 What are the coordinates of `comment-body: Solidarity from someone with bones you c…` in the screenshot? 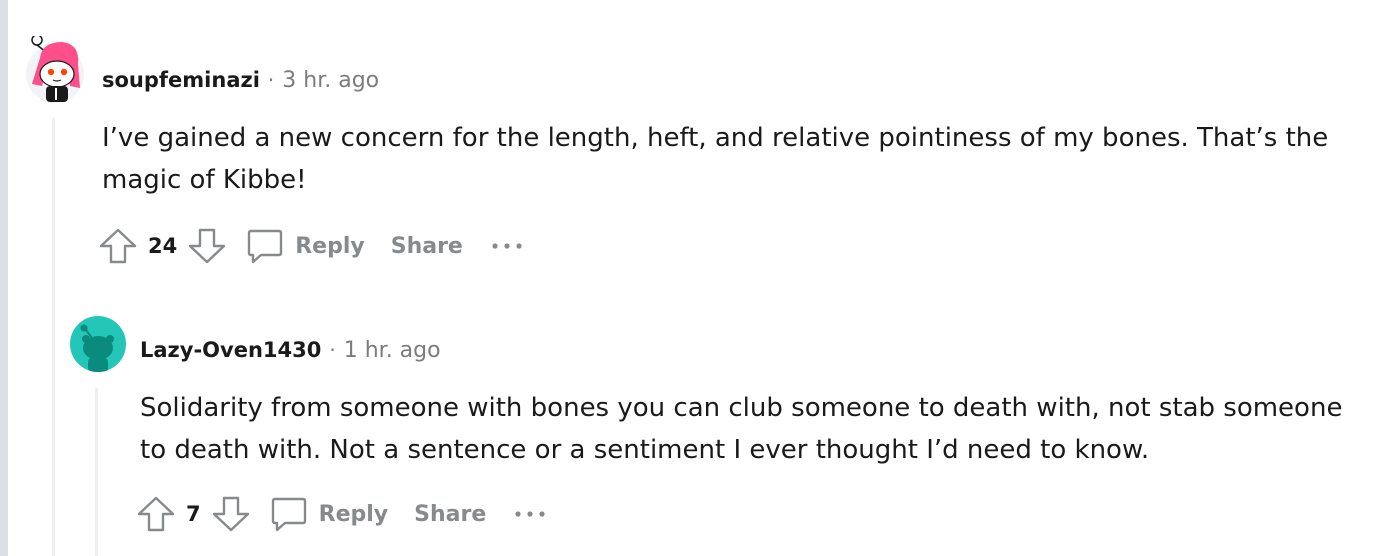 It's located at (765, 429).